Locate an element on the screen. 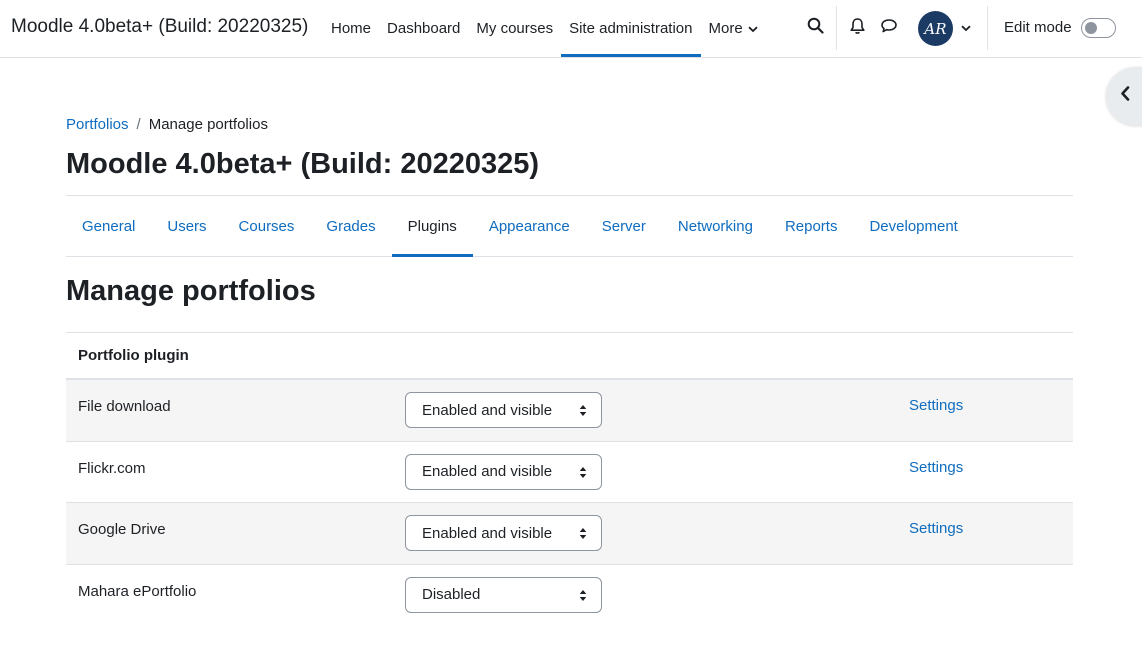 This screenshot has width=1142, height=661. nav-home: Home is located at coordinates (351, 28).